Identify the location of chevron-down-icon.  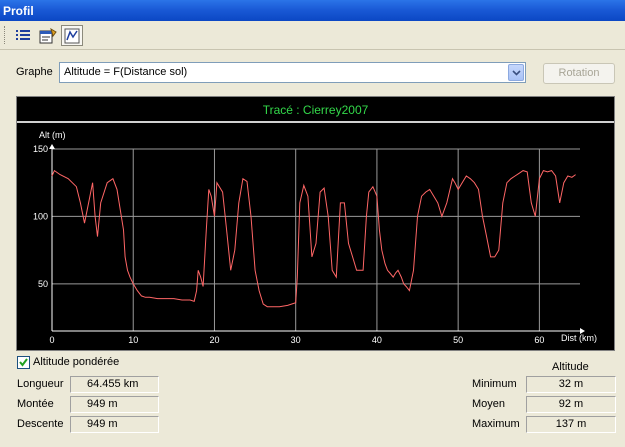
(516, 72).